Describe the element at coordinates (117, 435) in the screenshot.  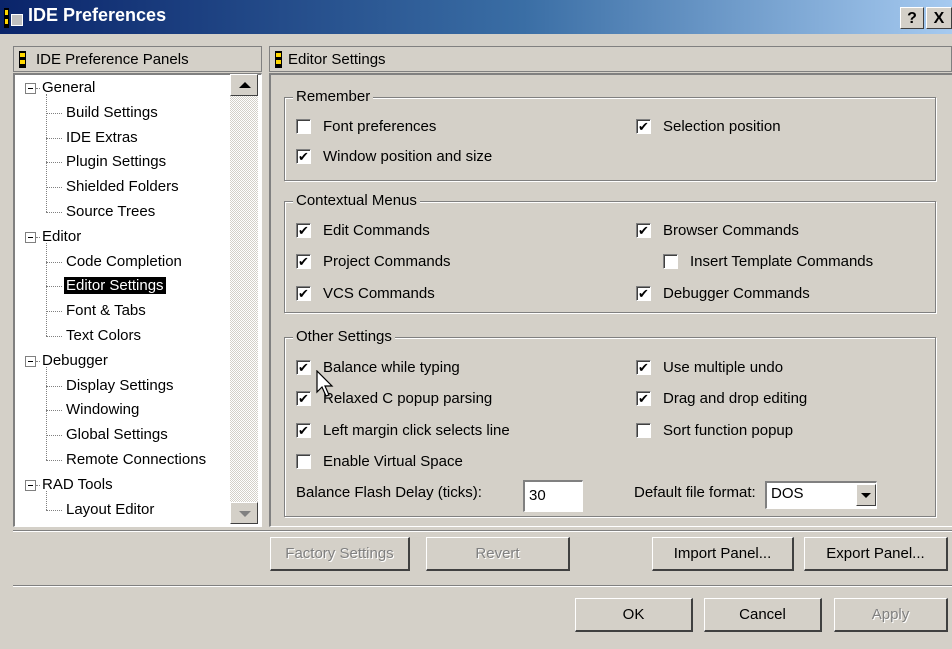
I see `tree-item: Global Settings` at that location.